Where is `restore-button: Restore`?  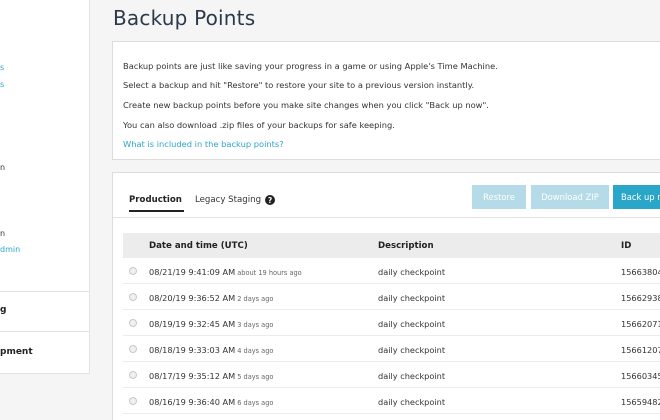
restore-button: Restore is located at coordinates (499, 197).